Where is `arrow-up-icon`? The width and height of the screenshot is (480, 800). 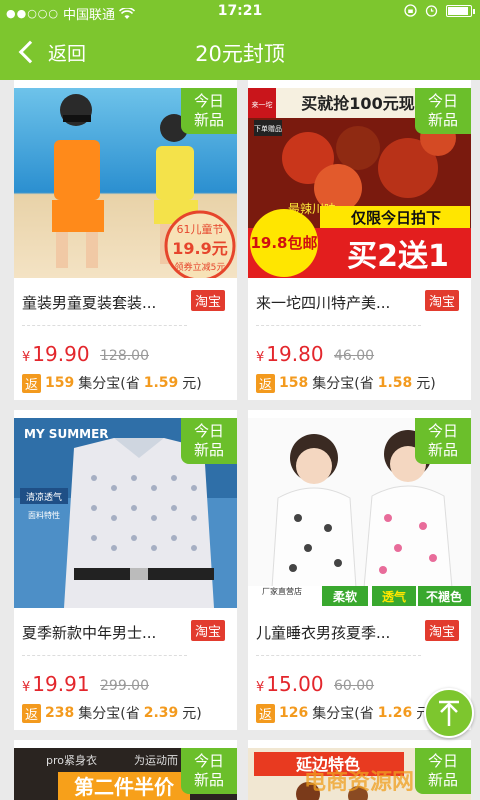
arrow-up-icon is located at coordinates (449, 713).